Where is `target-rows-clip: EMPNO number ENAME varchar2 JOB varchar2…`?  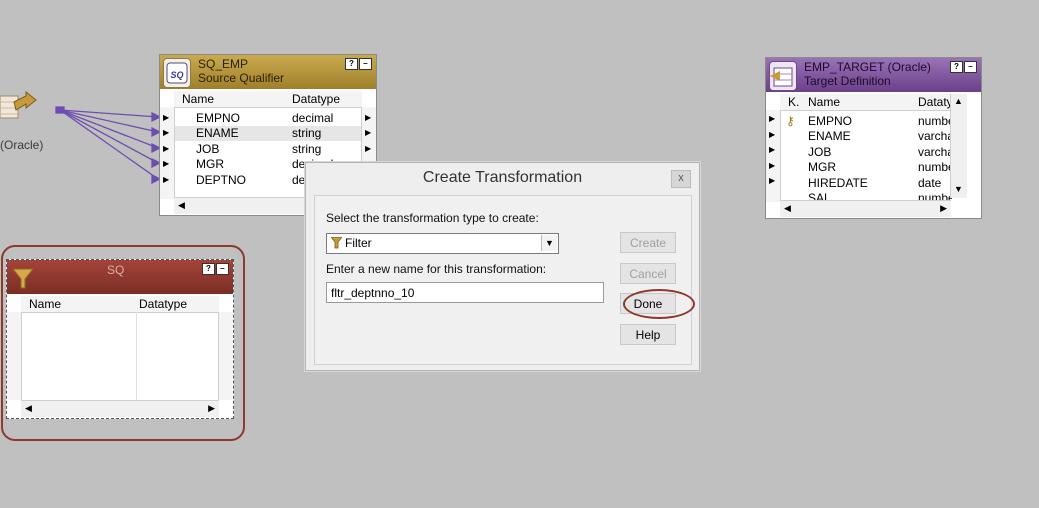 target-rows-clip: EMPNO number ENAME varchar2 JOB varchar2… is located at coordinates (866, 155).